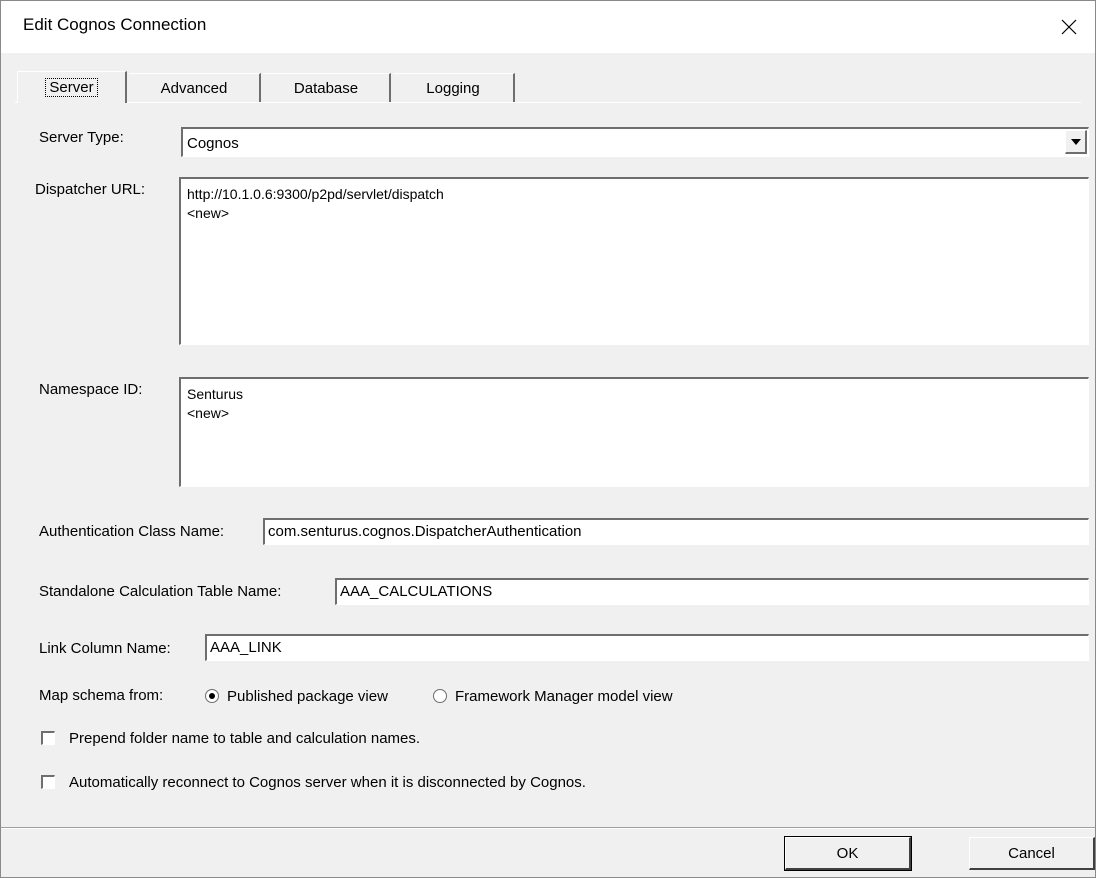  I want to click on server-type-dropdown-button, so click(1076, 142).